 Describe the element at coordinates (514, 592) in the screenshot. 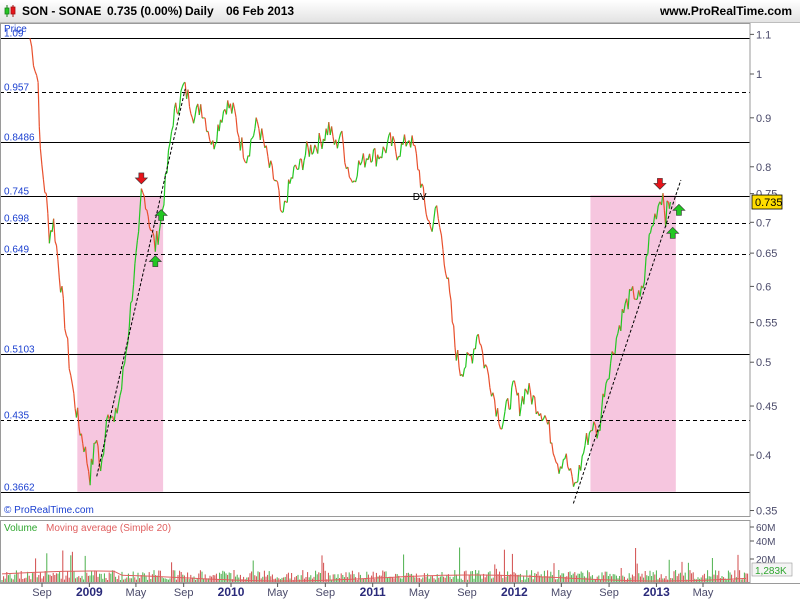

I see `x-year-label: 2012` at that location.